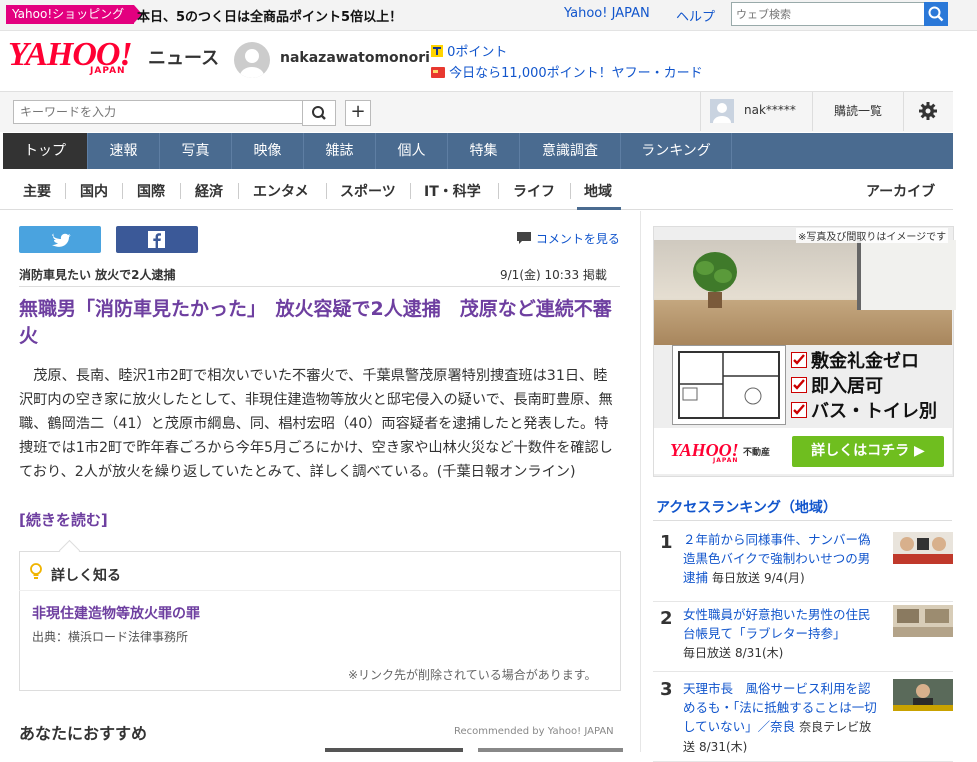 This screenshot has height=762, width=977. I want to click on username: nakazawatomonori, so click(355, 58).